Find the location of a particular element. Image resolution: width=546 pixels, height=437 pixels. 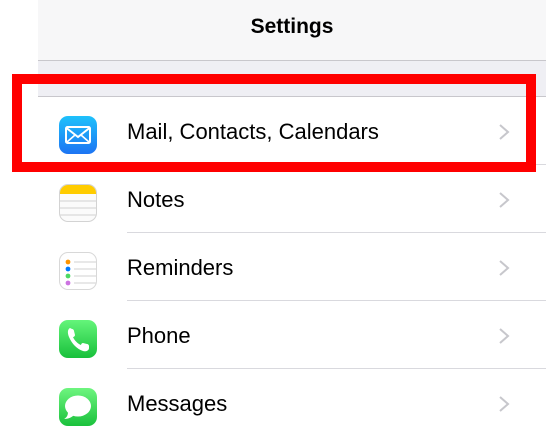

settings-row-phone: Phone is located at coordinates (292, 335).